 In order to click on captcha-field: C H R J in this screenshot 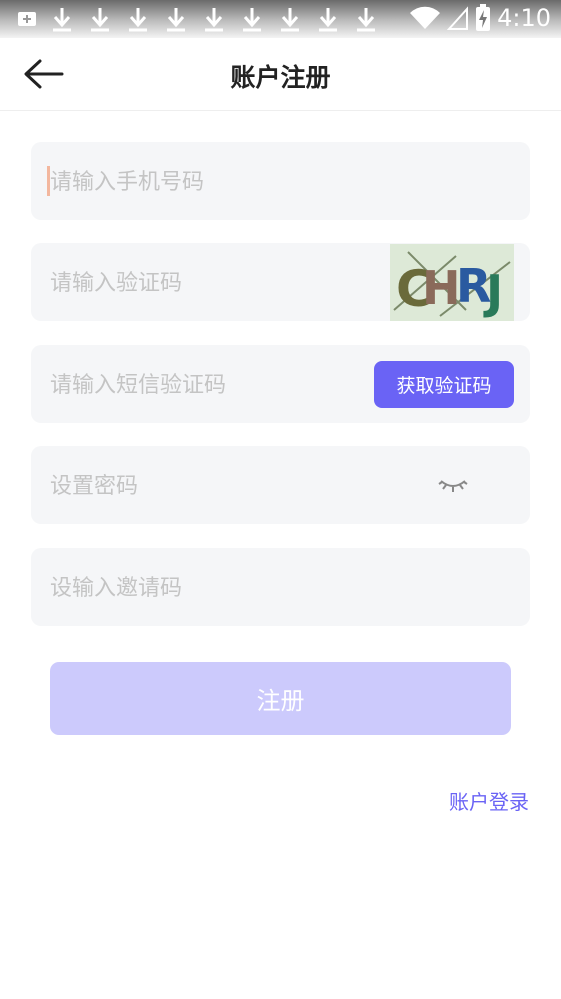, I will do `click(280, 283)`.